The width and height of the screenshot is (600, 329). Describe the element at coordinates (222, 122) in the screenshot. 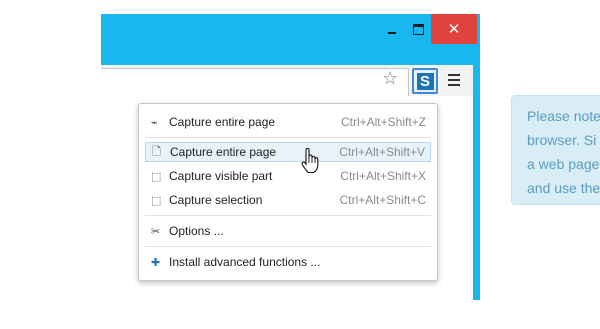

I see `menu-item-label: Capture entire page` at that location.